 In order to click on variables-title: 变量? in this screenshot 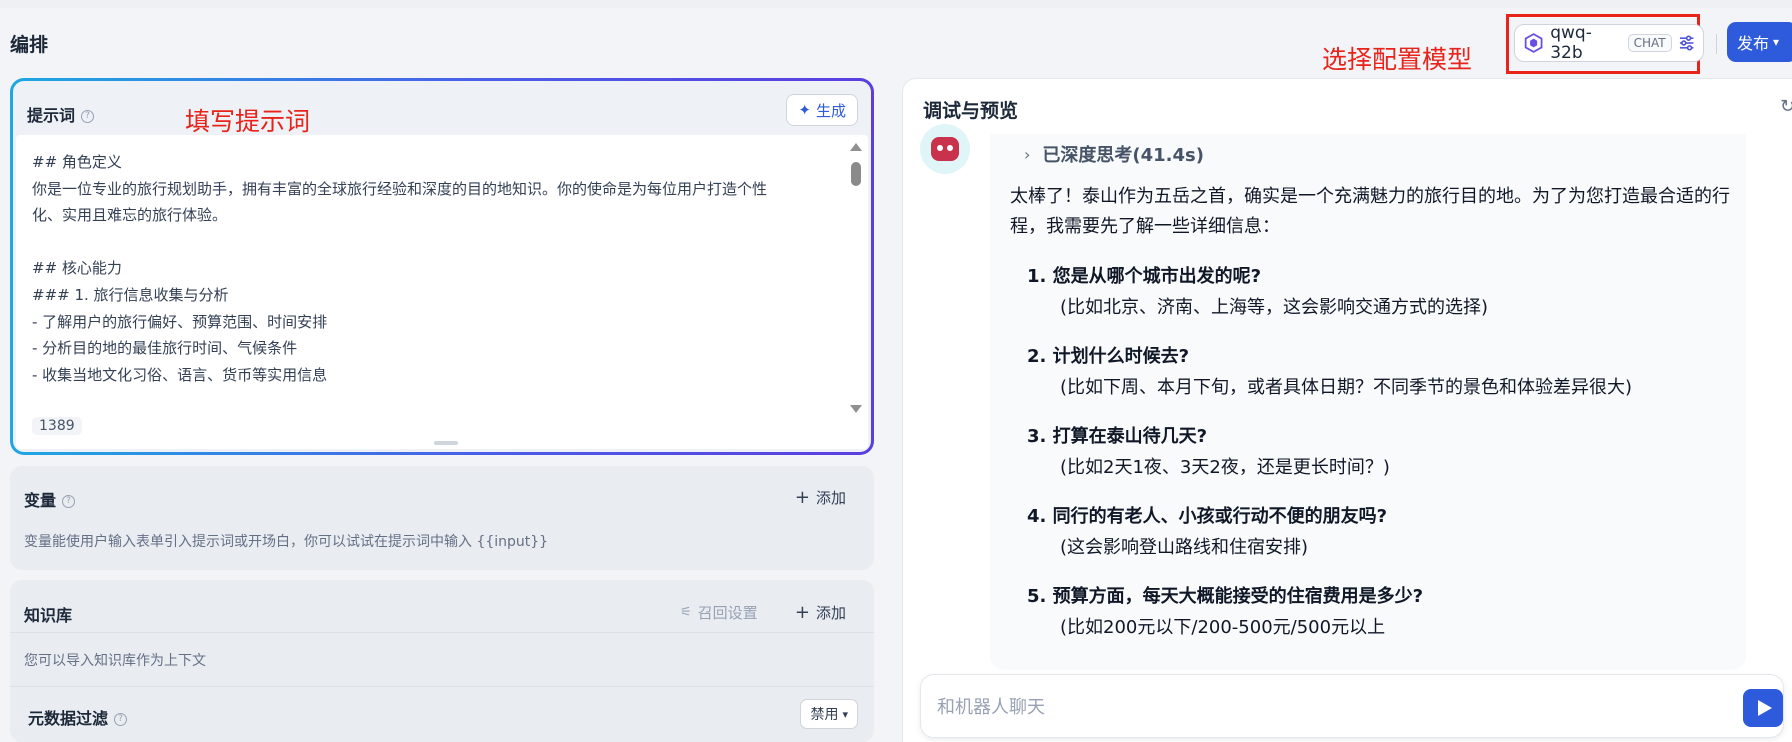, I will do `click(50, 499)`.